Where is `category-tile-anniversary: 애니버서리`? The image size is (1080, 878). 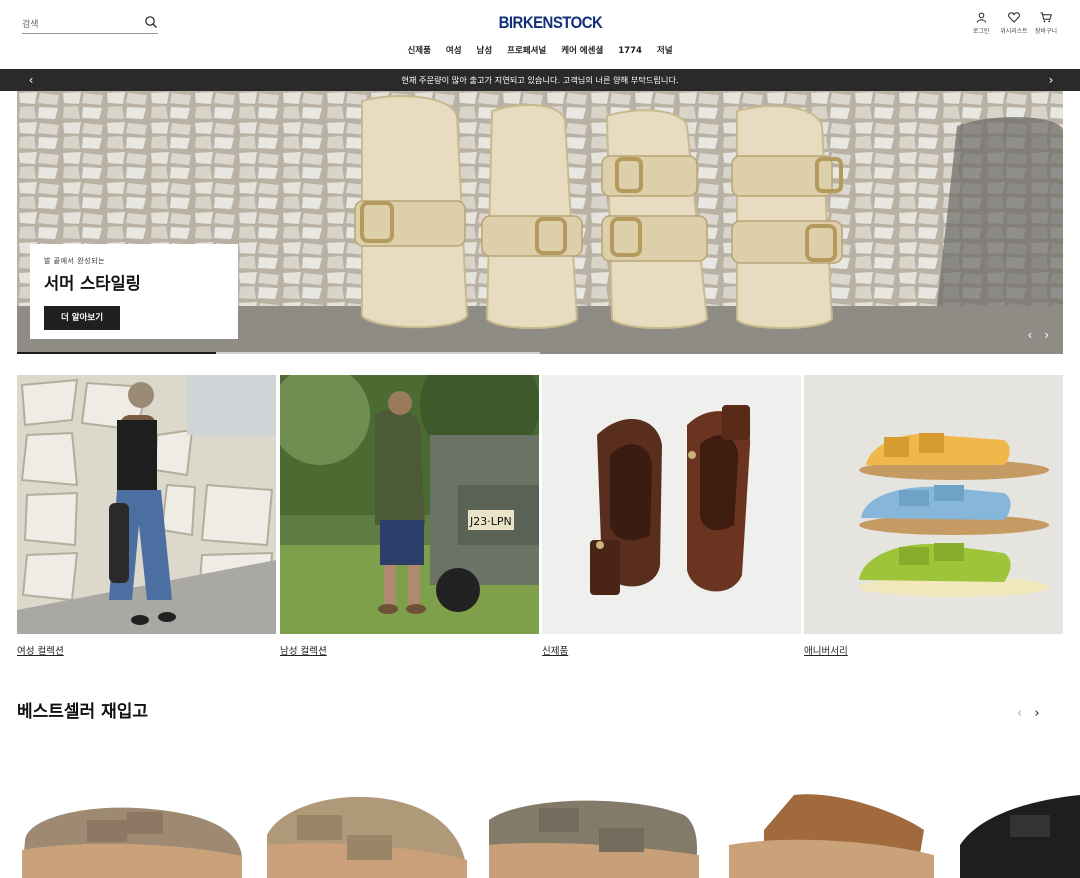
category-tile-anniversary: 애니버서리 is located at coordinates (933, 516).